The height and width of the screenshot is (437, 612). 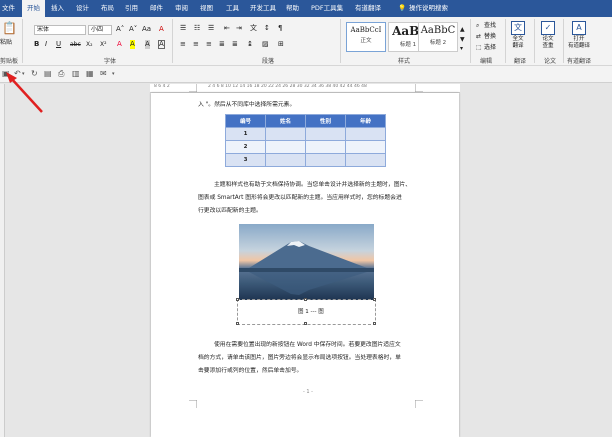 What do you see at coordinates (146, 29) in the screenshot?
I see `change-case-button: Aa` at bounding box center [146, 29].